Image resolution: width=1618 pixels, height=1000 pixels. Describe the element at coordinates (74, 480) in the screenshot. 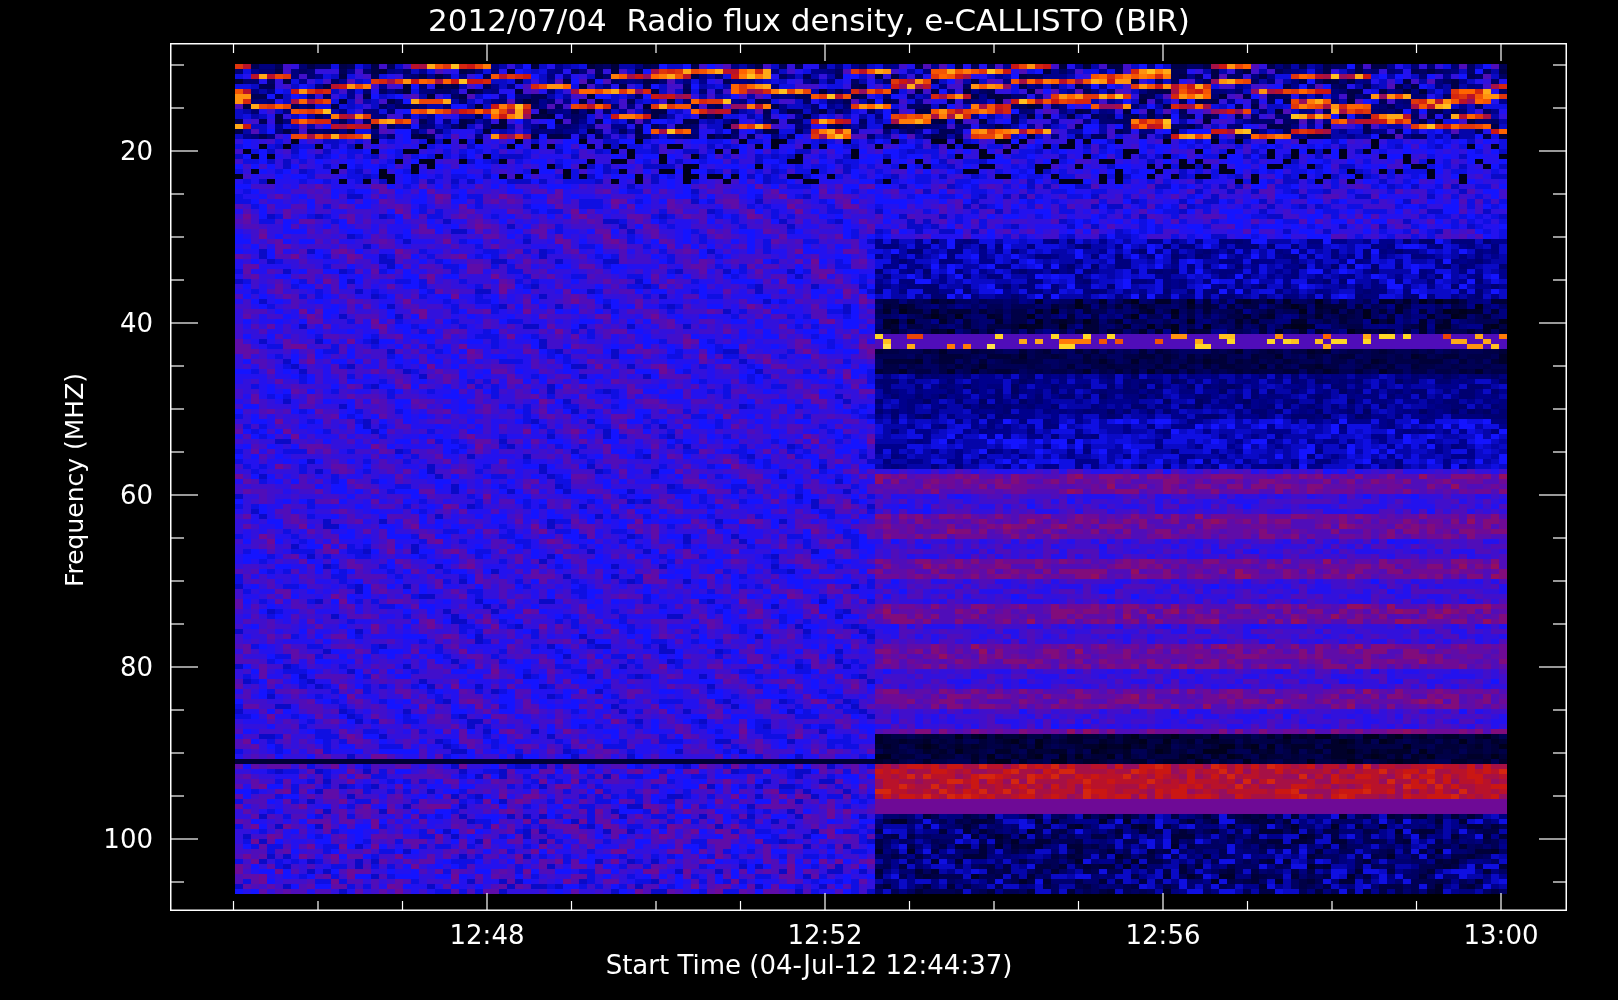

I see `axis-label: Frequency (MHZ)` at that location.